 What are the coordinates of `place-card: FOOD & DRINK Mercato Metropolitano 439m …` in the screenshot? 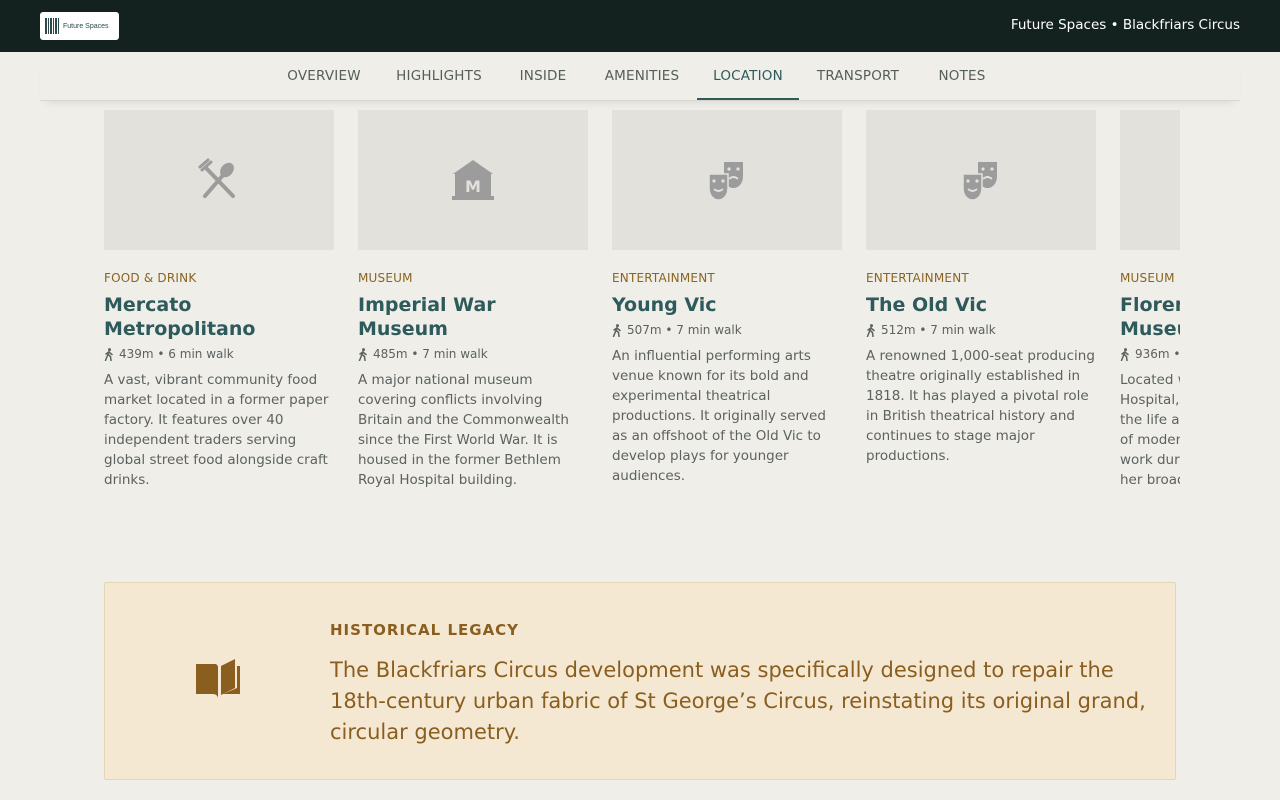 It's located at (219, 300).